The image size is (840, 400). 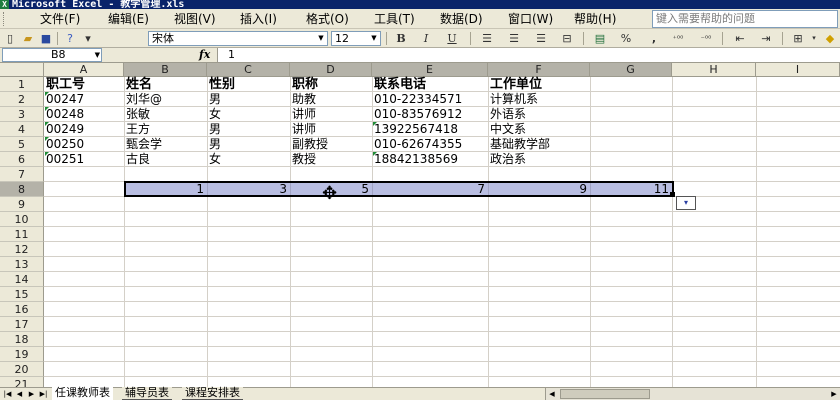 What do you see at coordinates (415, 129) in the screenshot?
I see `table-cell: 13922567418` at bounding box center [415, 129].